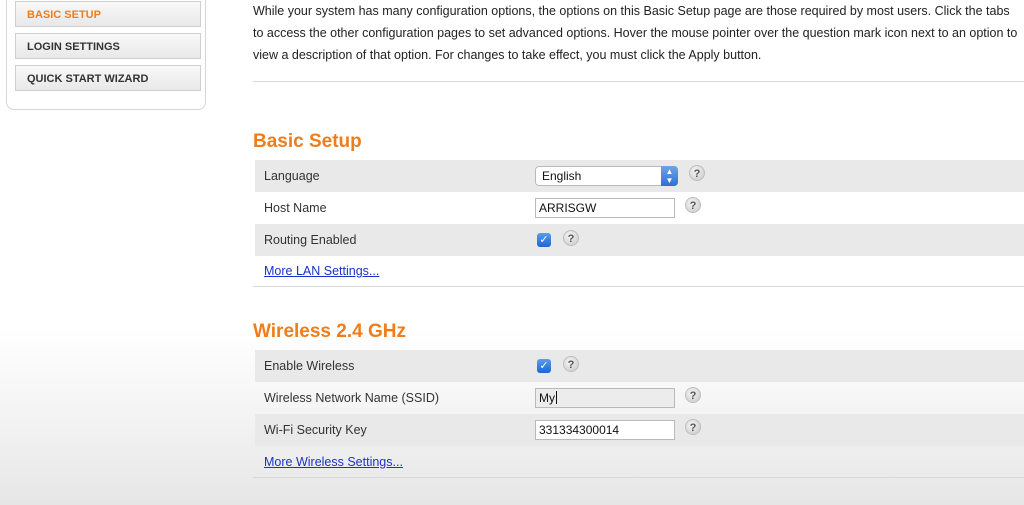 The height and width of the screenshot is (505, 1024). I want to click on ssid-input: My, so click(605, 398).